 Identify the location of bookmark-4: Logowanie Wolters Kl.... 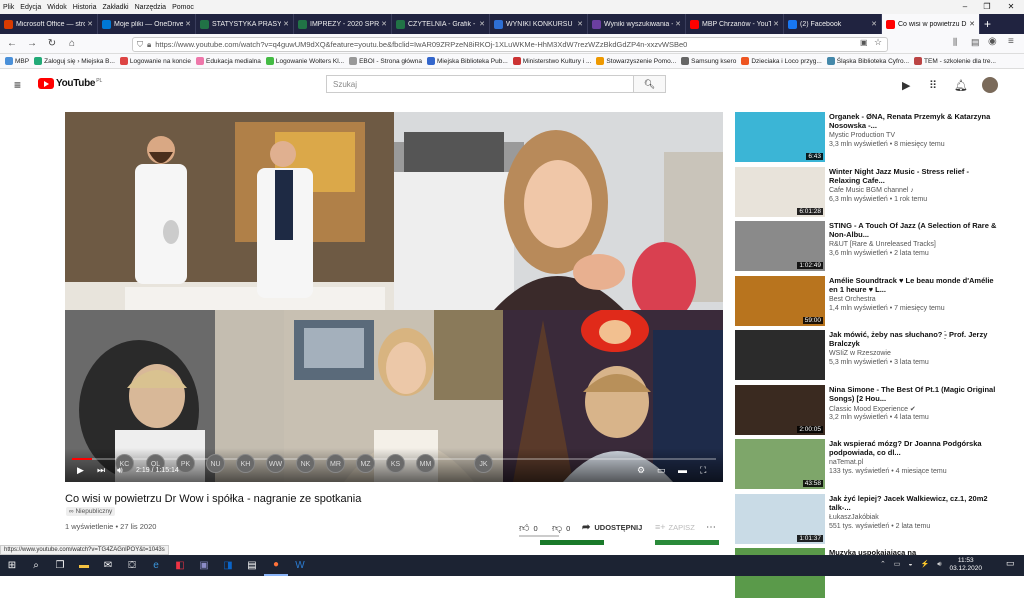
(304, 61).